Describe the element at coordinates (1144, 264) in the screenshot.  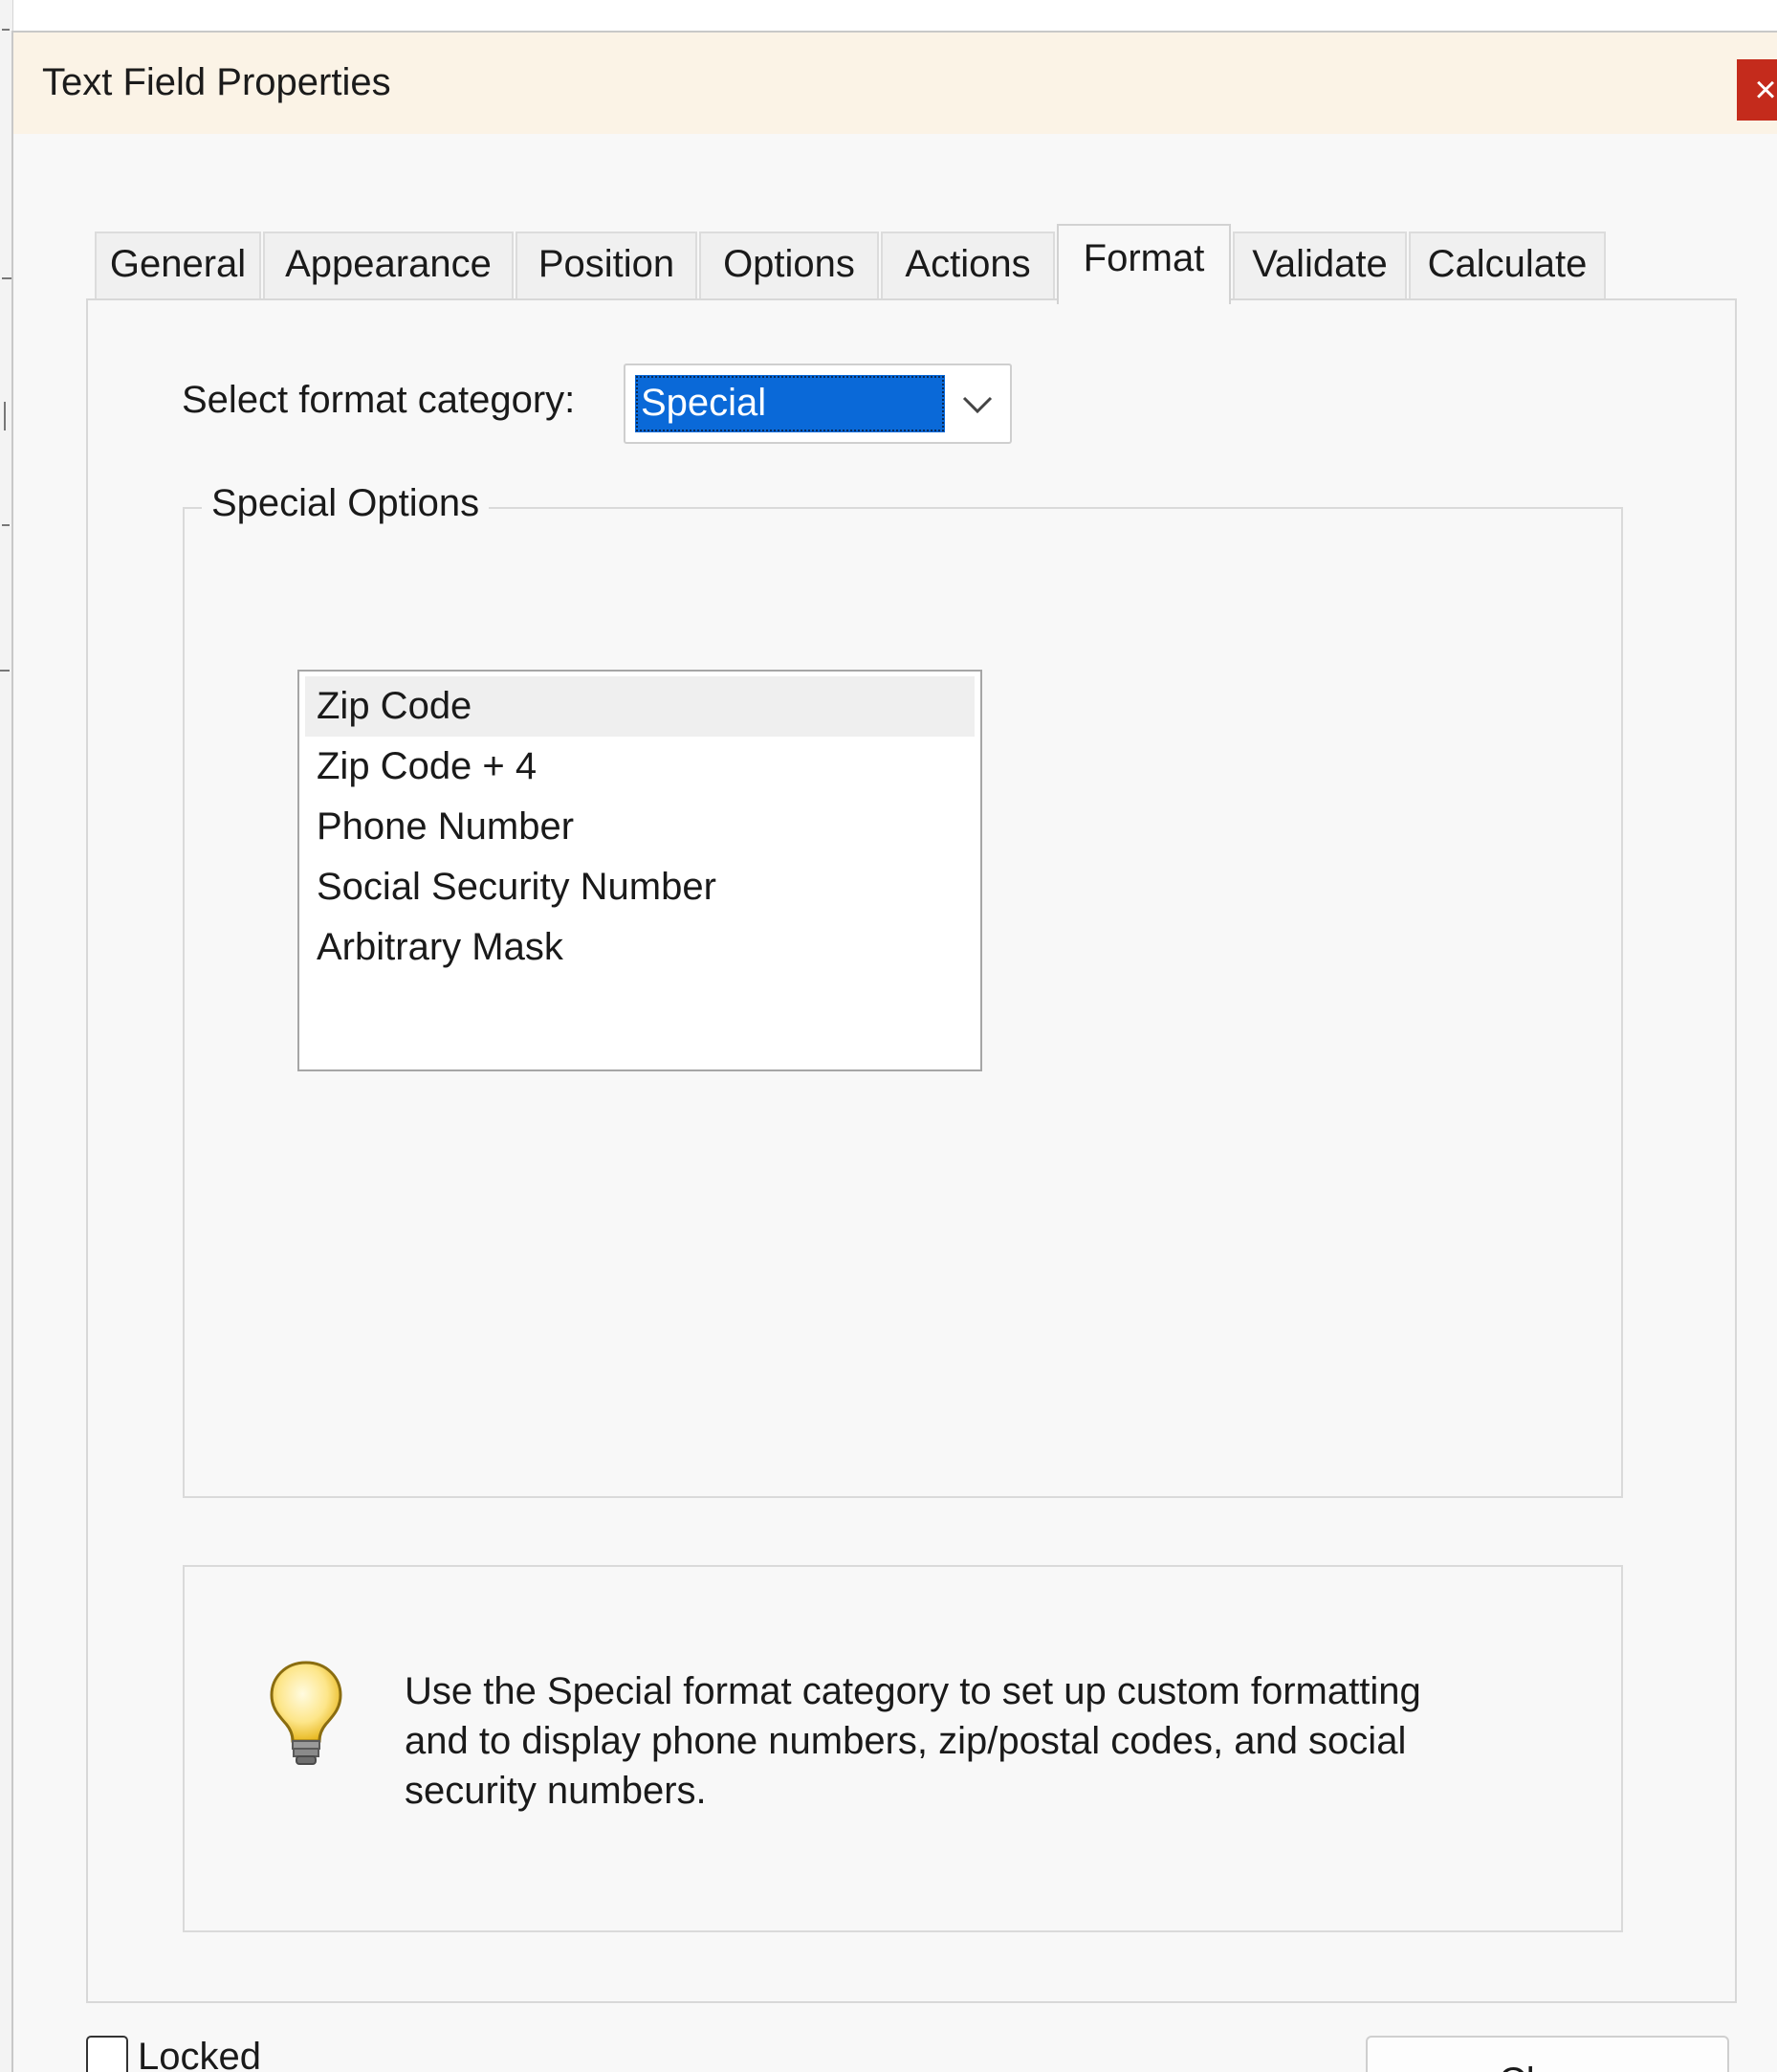
I see `tab-format: Format` at that location.